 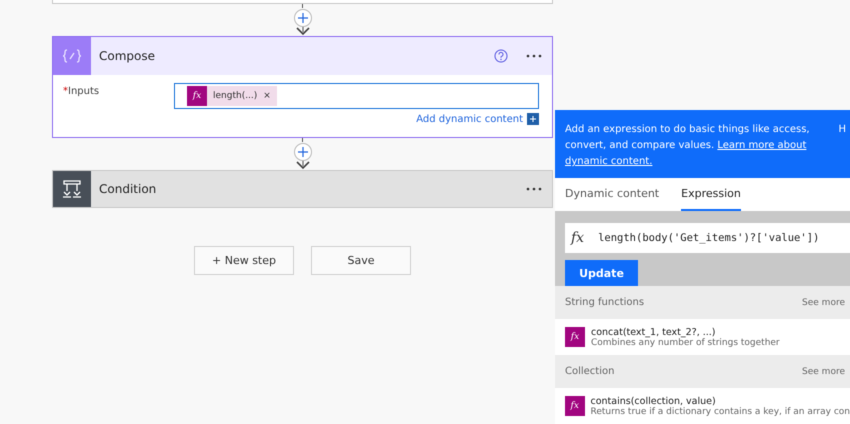 I want to click on function-item: fx concat(text_1, text_2?, ...) Combines any number of strings together, so click(x=702, y=337).